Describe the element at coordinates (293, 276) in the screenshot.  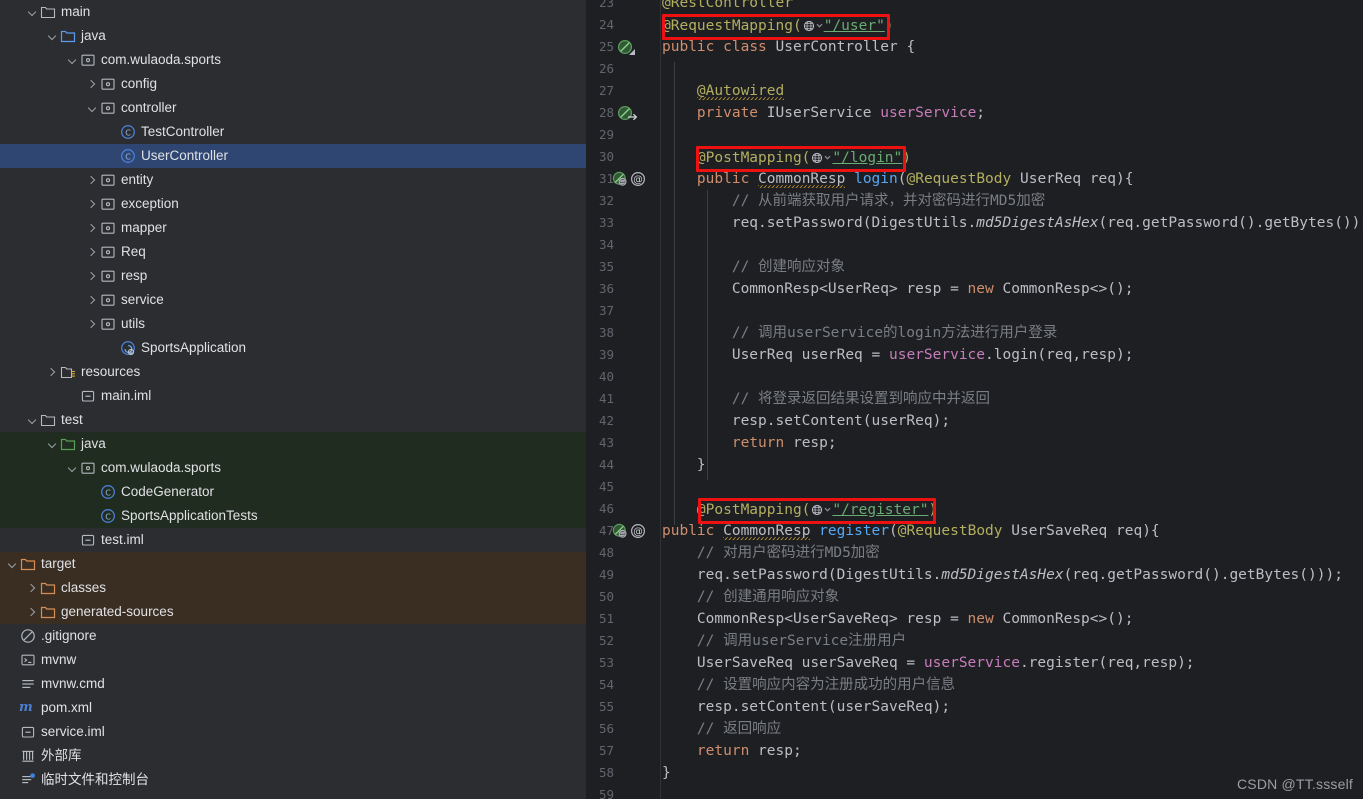
I see `tree-item-resp: resp` at that location.